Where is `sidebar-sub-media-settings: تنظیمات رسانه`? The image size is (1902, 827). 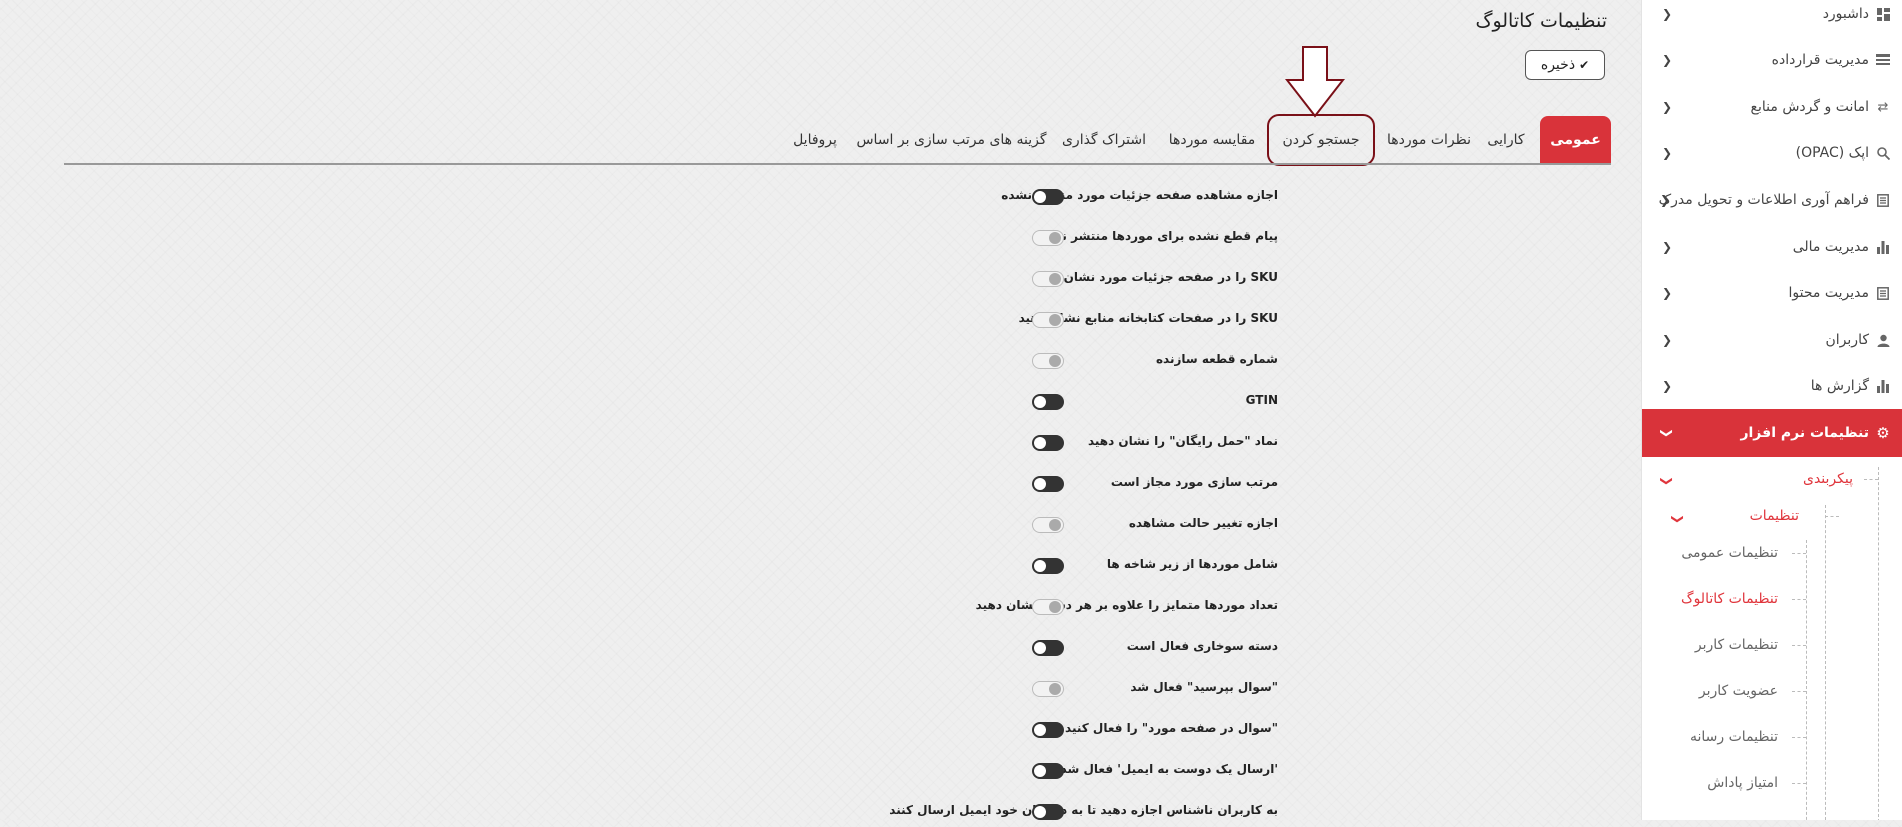
sidebar-sub-media-settings: تنظیمات رسانه is located at coordinates (1734, 737).